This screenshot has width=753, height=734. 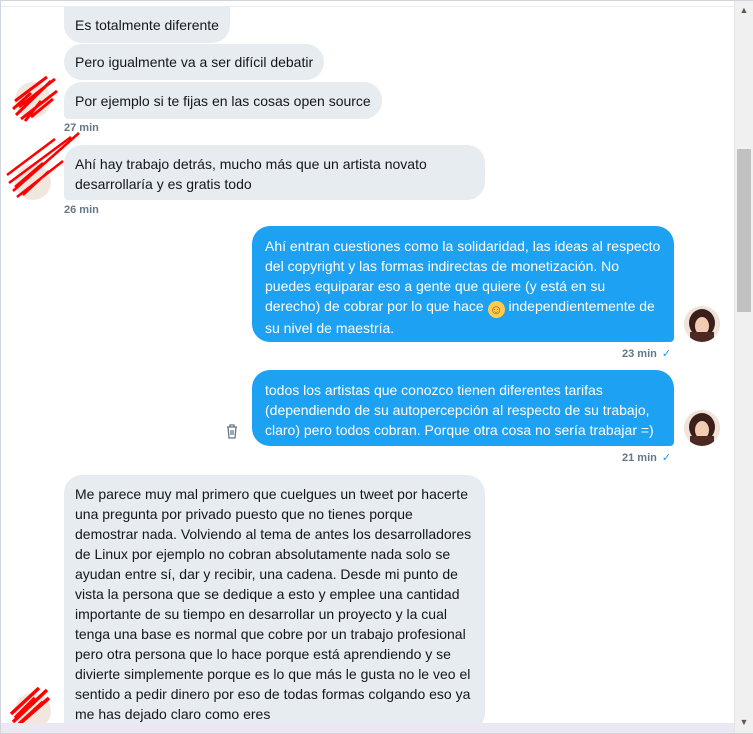 I want to click on composer-strip, so click(x=367, y=728).